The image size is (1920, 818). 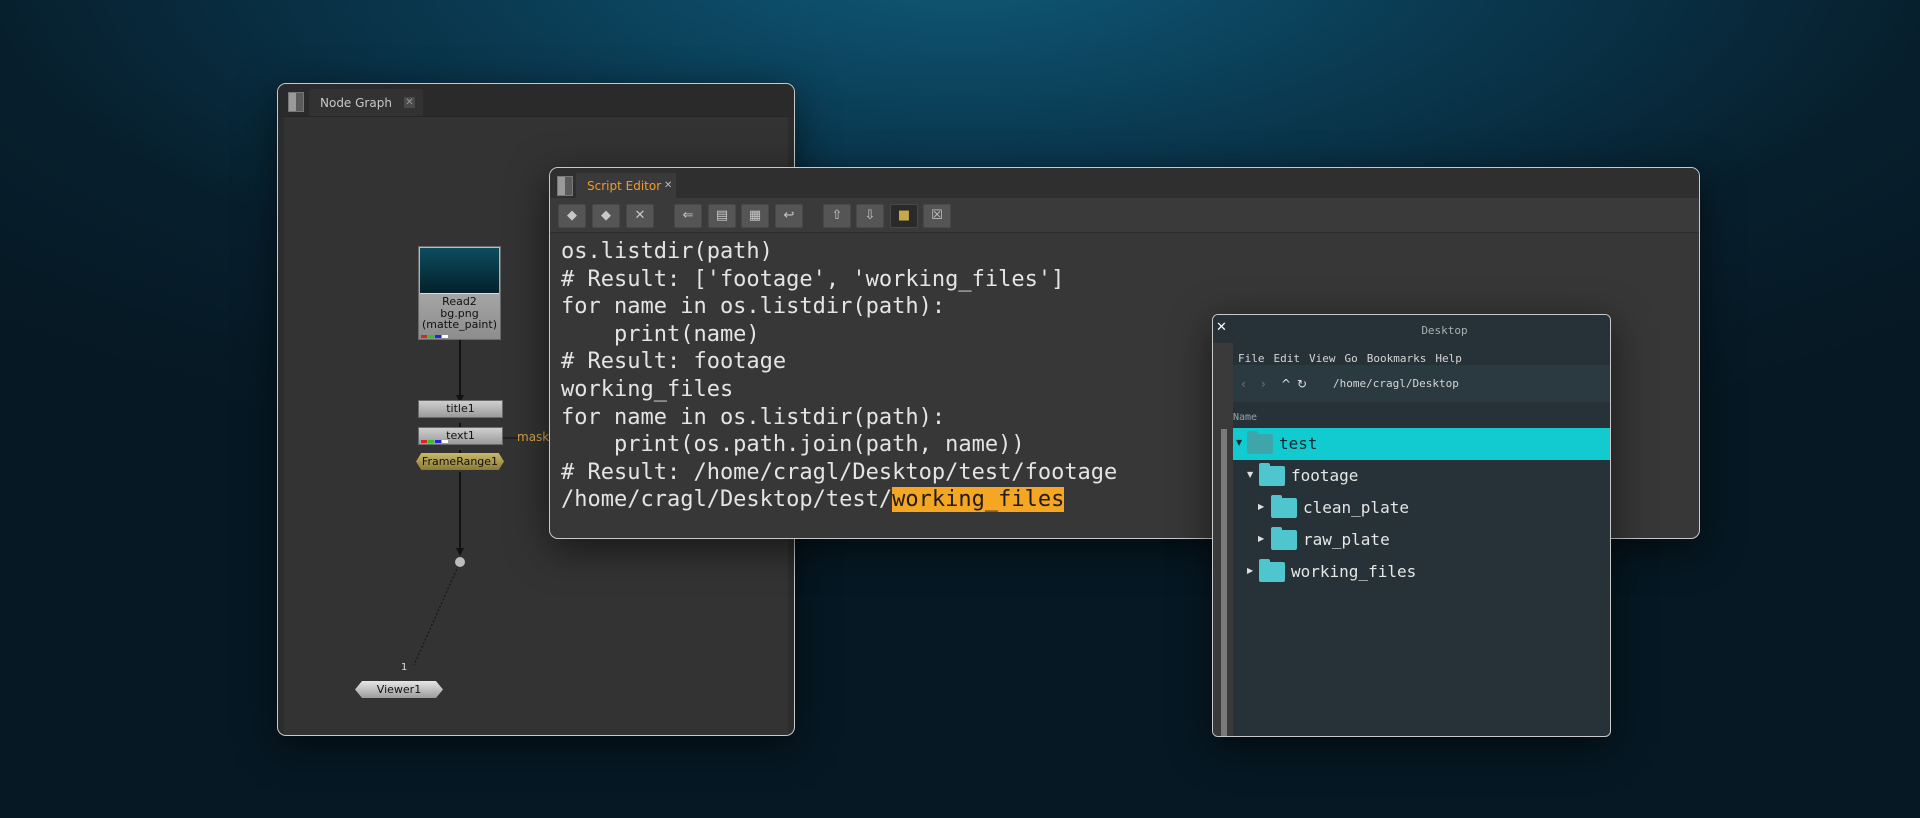 I want to click on code-line: # Result: footage, so click(x=674, y=362).